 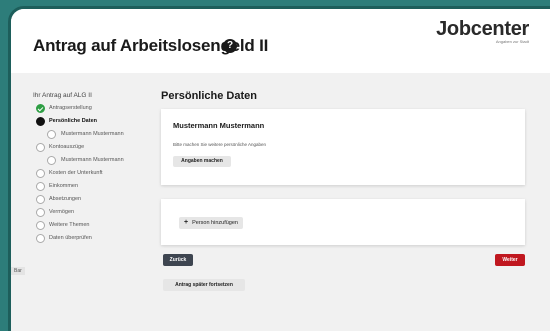 I want to click on step-persoenliche-daten: Persönliche Daten, so click(x=93, y=122).